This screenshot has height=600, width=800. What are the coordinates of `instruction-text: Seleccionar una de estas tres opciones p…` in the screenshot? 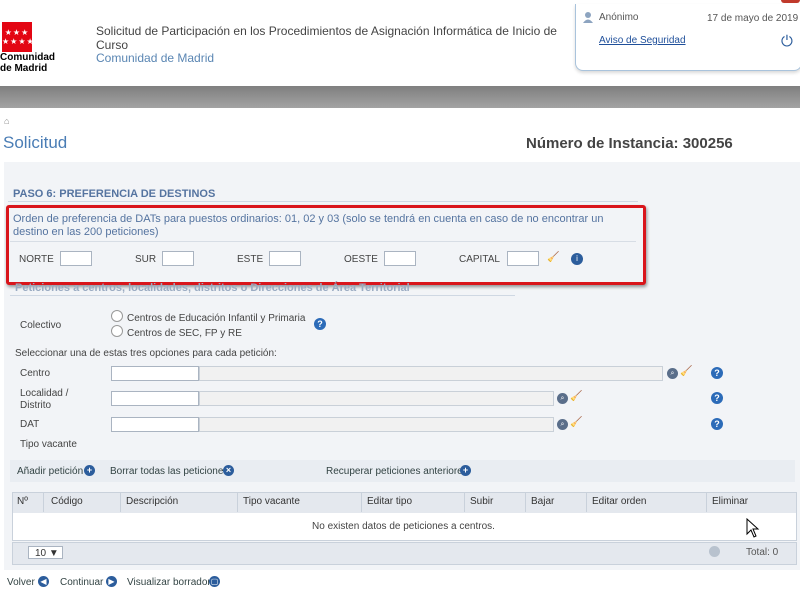 It's located at (146, 353).